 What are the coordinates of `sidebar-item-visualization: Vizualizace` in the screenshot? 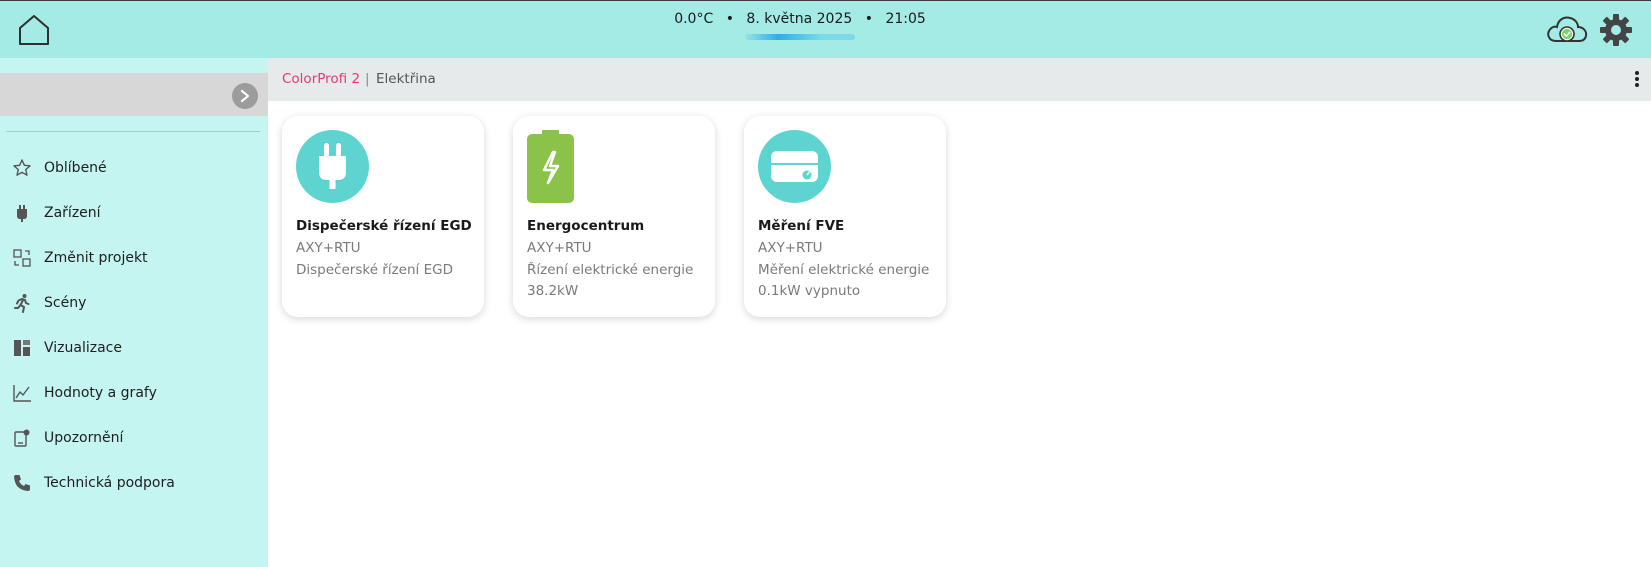 It's located at (134, 347).